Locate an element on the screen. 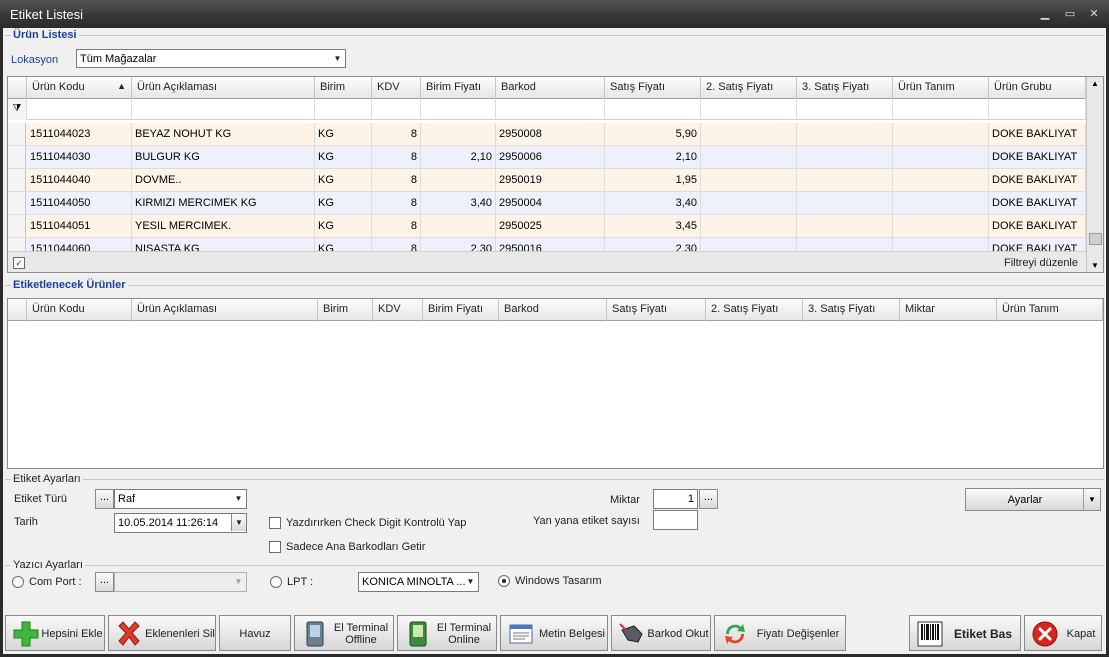 The height and width of the screenshot is (657, 1109). header-satis-fiyati-2: 2. Satış Fiyatı is located at coordinates (749, 88).